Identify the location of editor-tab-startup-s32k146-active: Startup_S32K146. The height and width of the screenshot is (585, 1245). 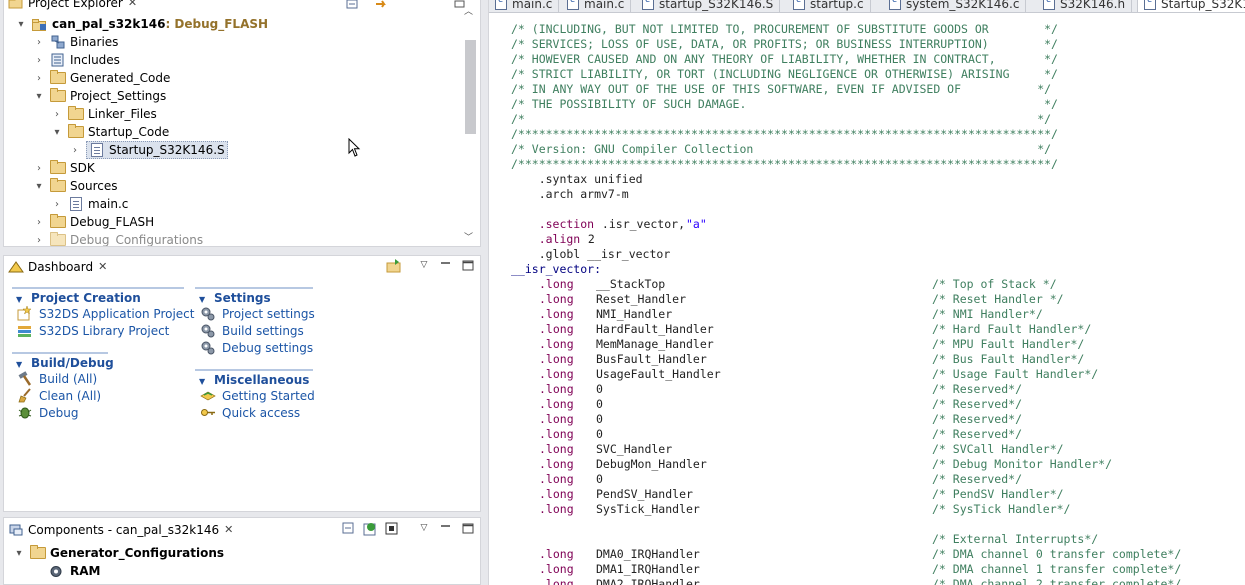
(1191, 6).